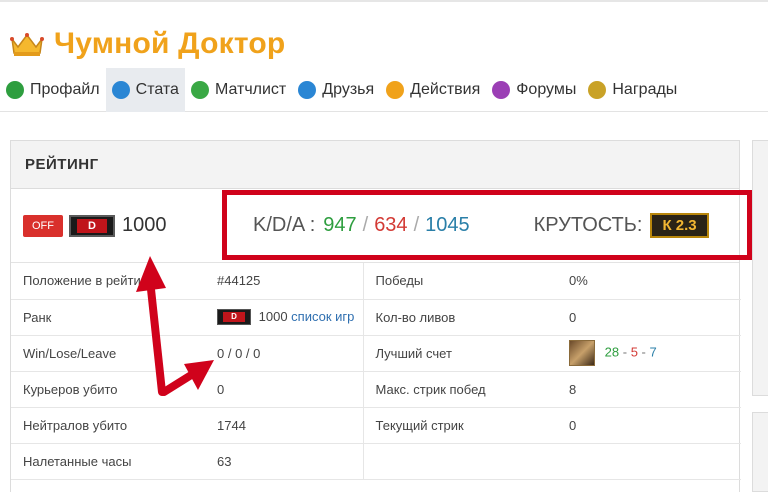 This screenshot has width=768, height=492. Describe the element at coordinates (284, 461) in the screenshot. I see `stat-value: 63` at that location.